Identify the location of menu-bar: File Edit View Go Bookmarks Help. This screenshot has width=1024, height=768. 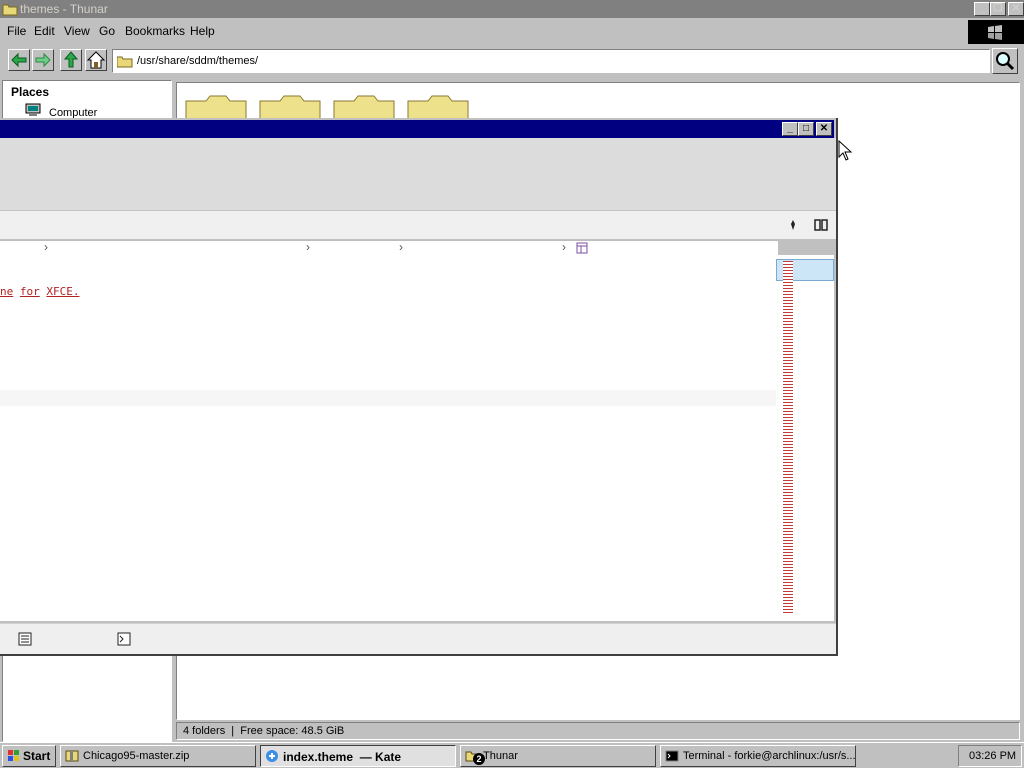
(484, 32).